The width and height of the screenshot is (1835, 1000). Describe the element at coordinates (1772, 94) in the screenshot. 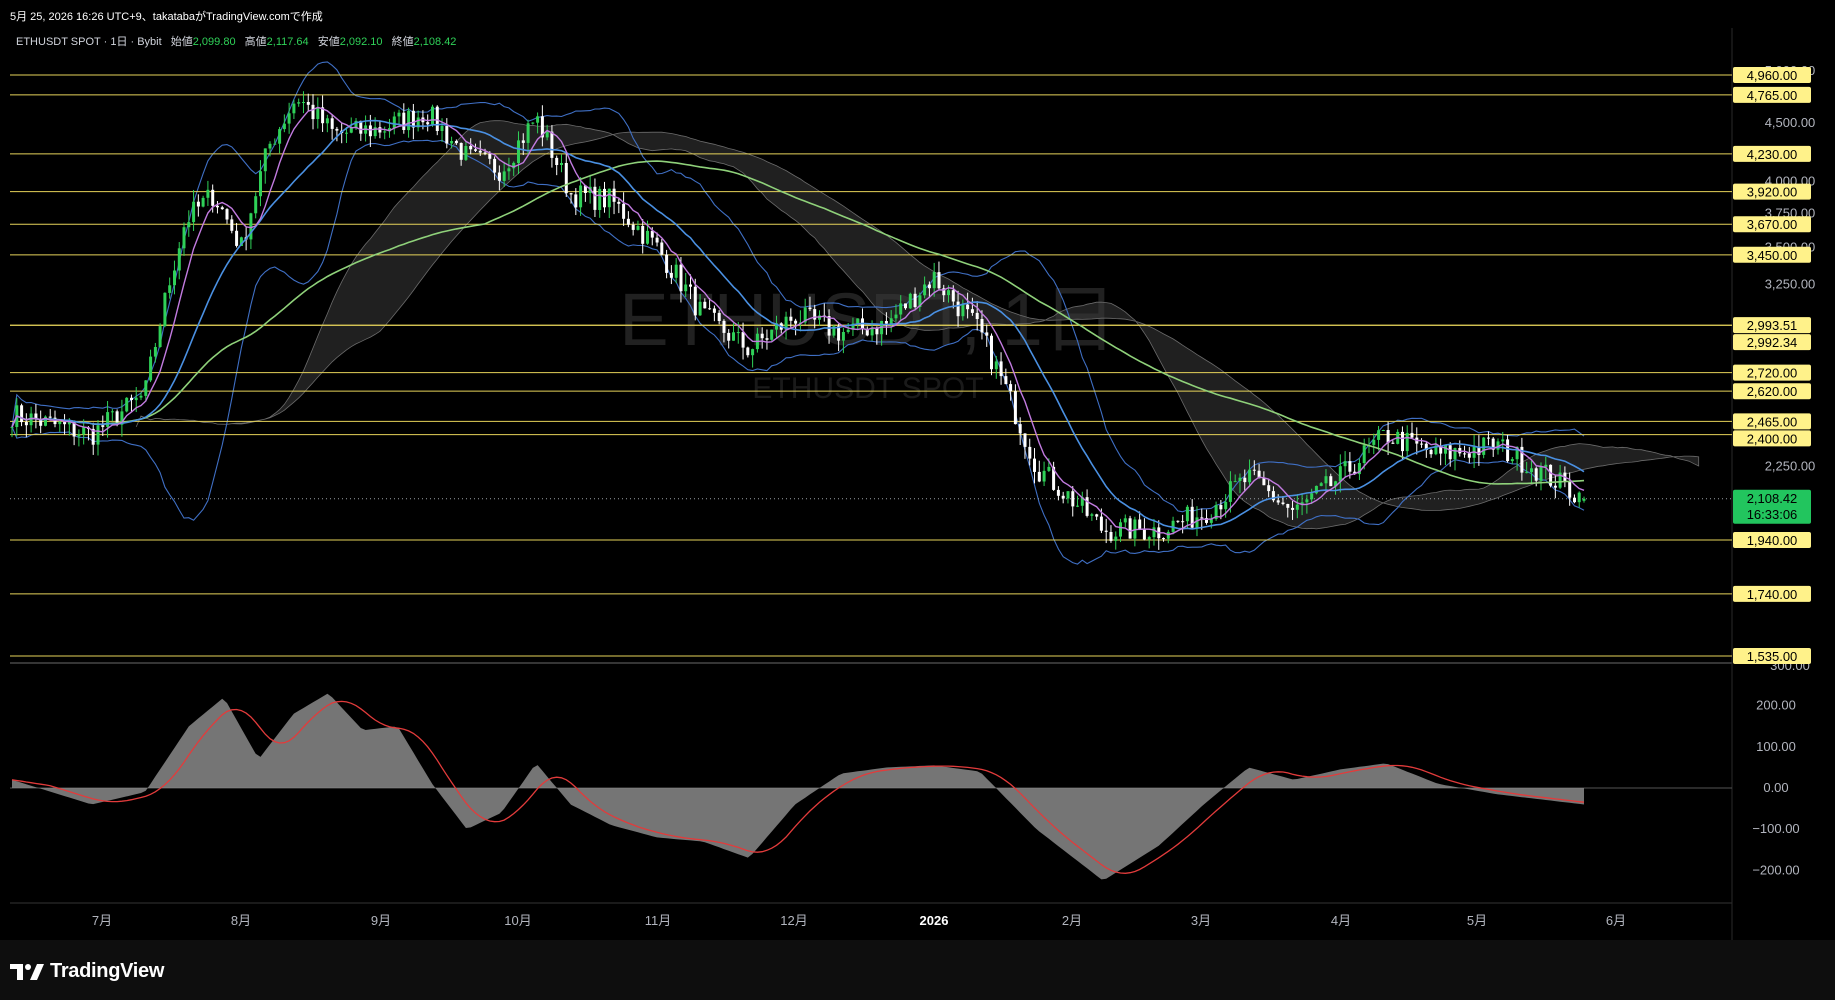

I see `level-tag-1: 4,765.00` at that location.